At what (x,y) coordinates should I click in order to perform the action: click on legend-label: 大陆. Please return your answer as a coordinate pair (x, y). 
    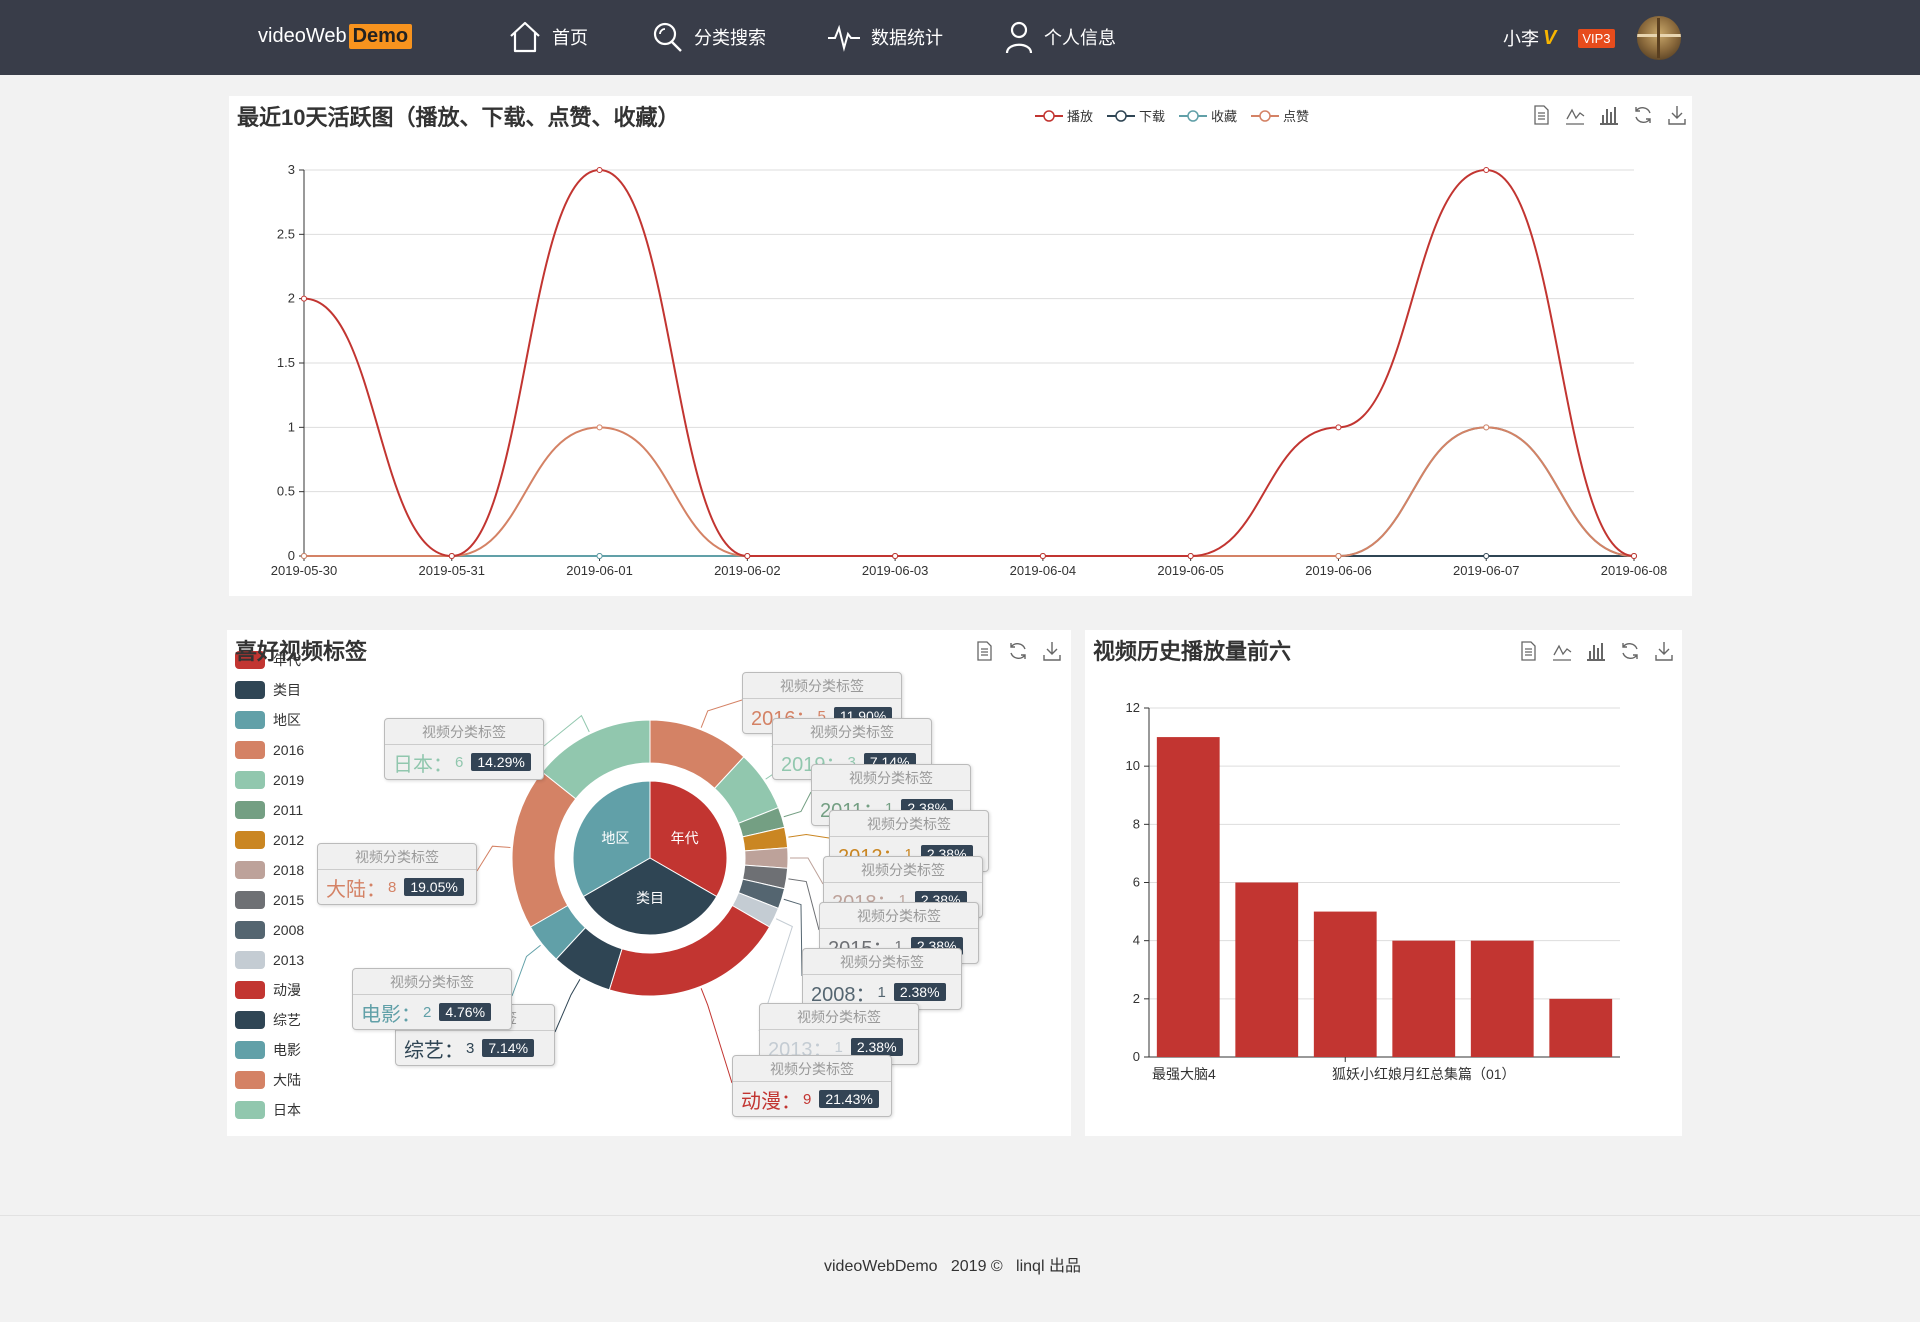
    Looking at the image, I should click on (287, 1080).